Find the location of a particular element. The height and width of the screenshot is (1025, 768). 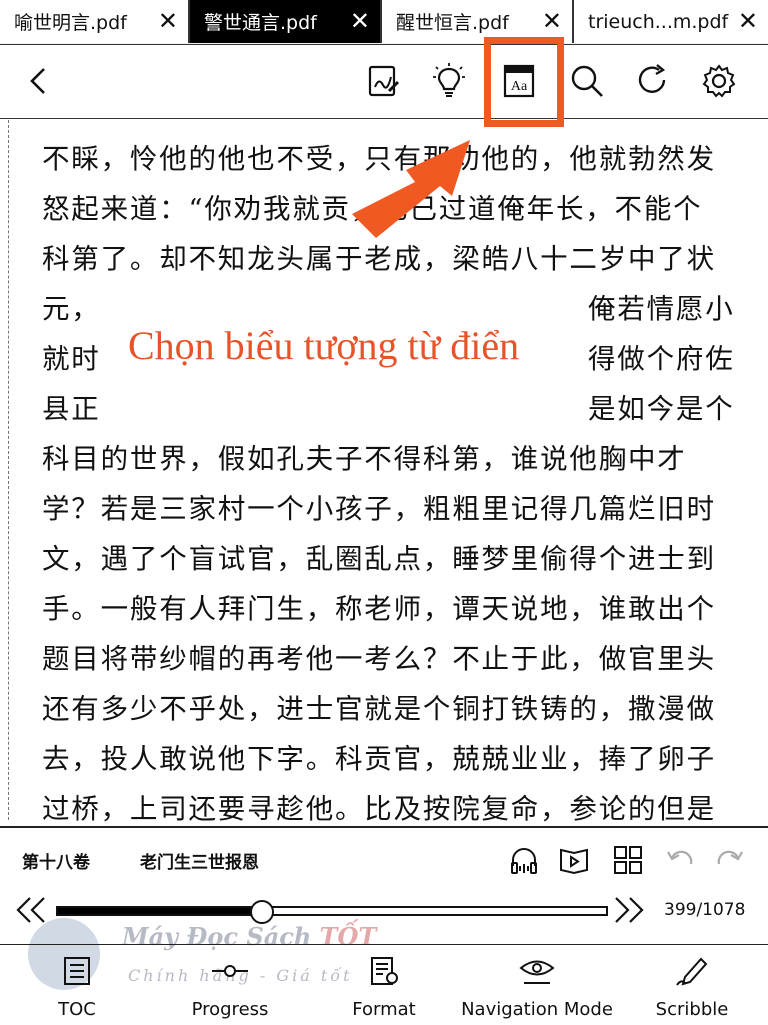

format-icon is located at coordinates (384, 971).